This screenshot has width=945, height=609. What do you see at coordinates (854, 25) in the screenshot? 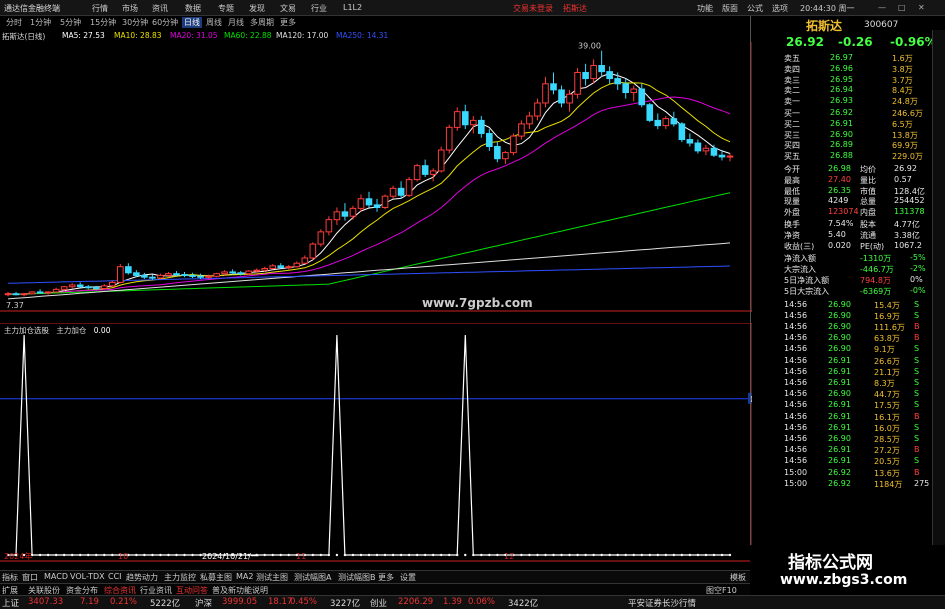
I see `quote-header: 拓斯达 300607` at bounding box center [854, 25].